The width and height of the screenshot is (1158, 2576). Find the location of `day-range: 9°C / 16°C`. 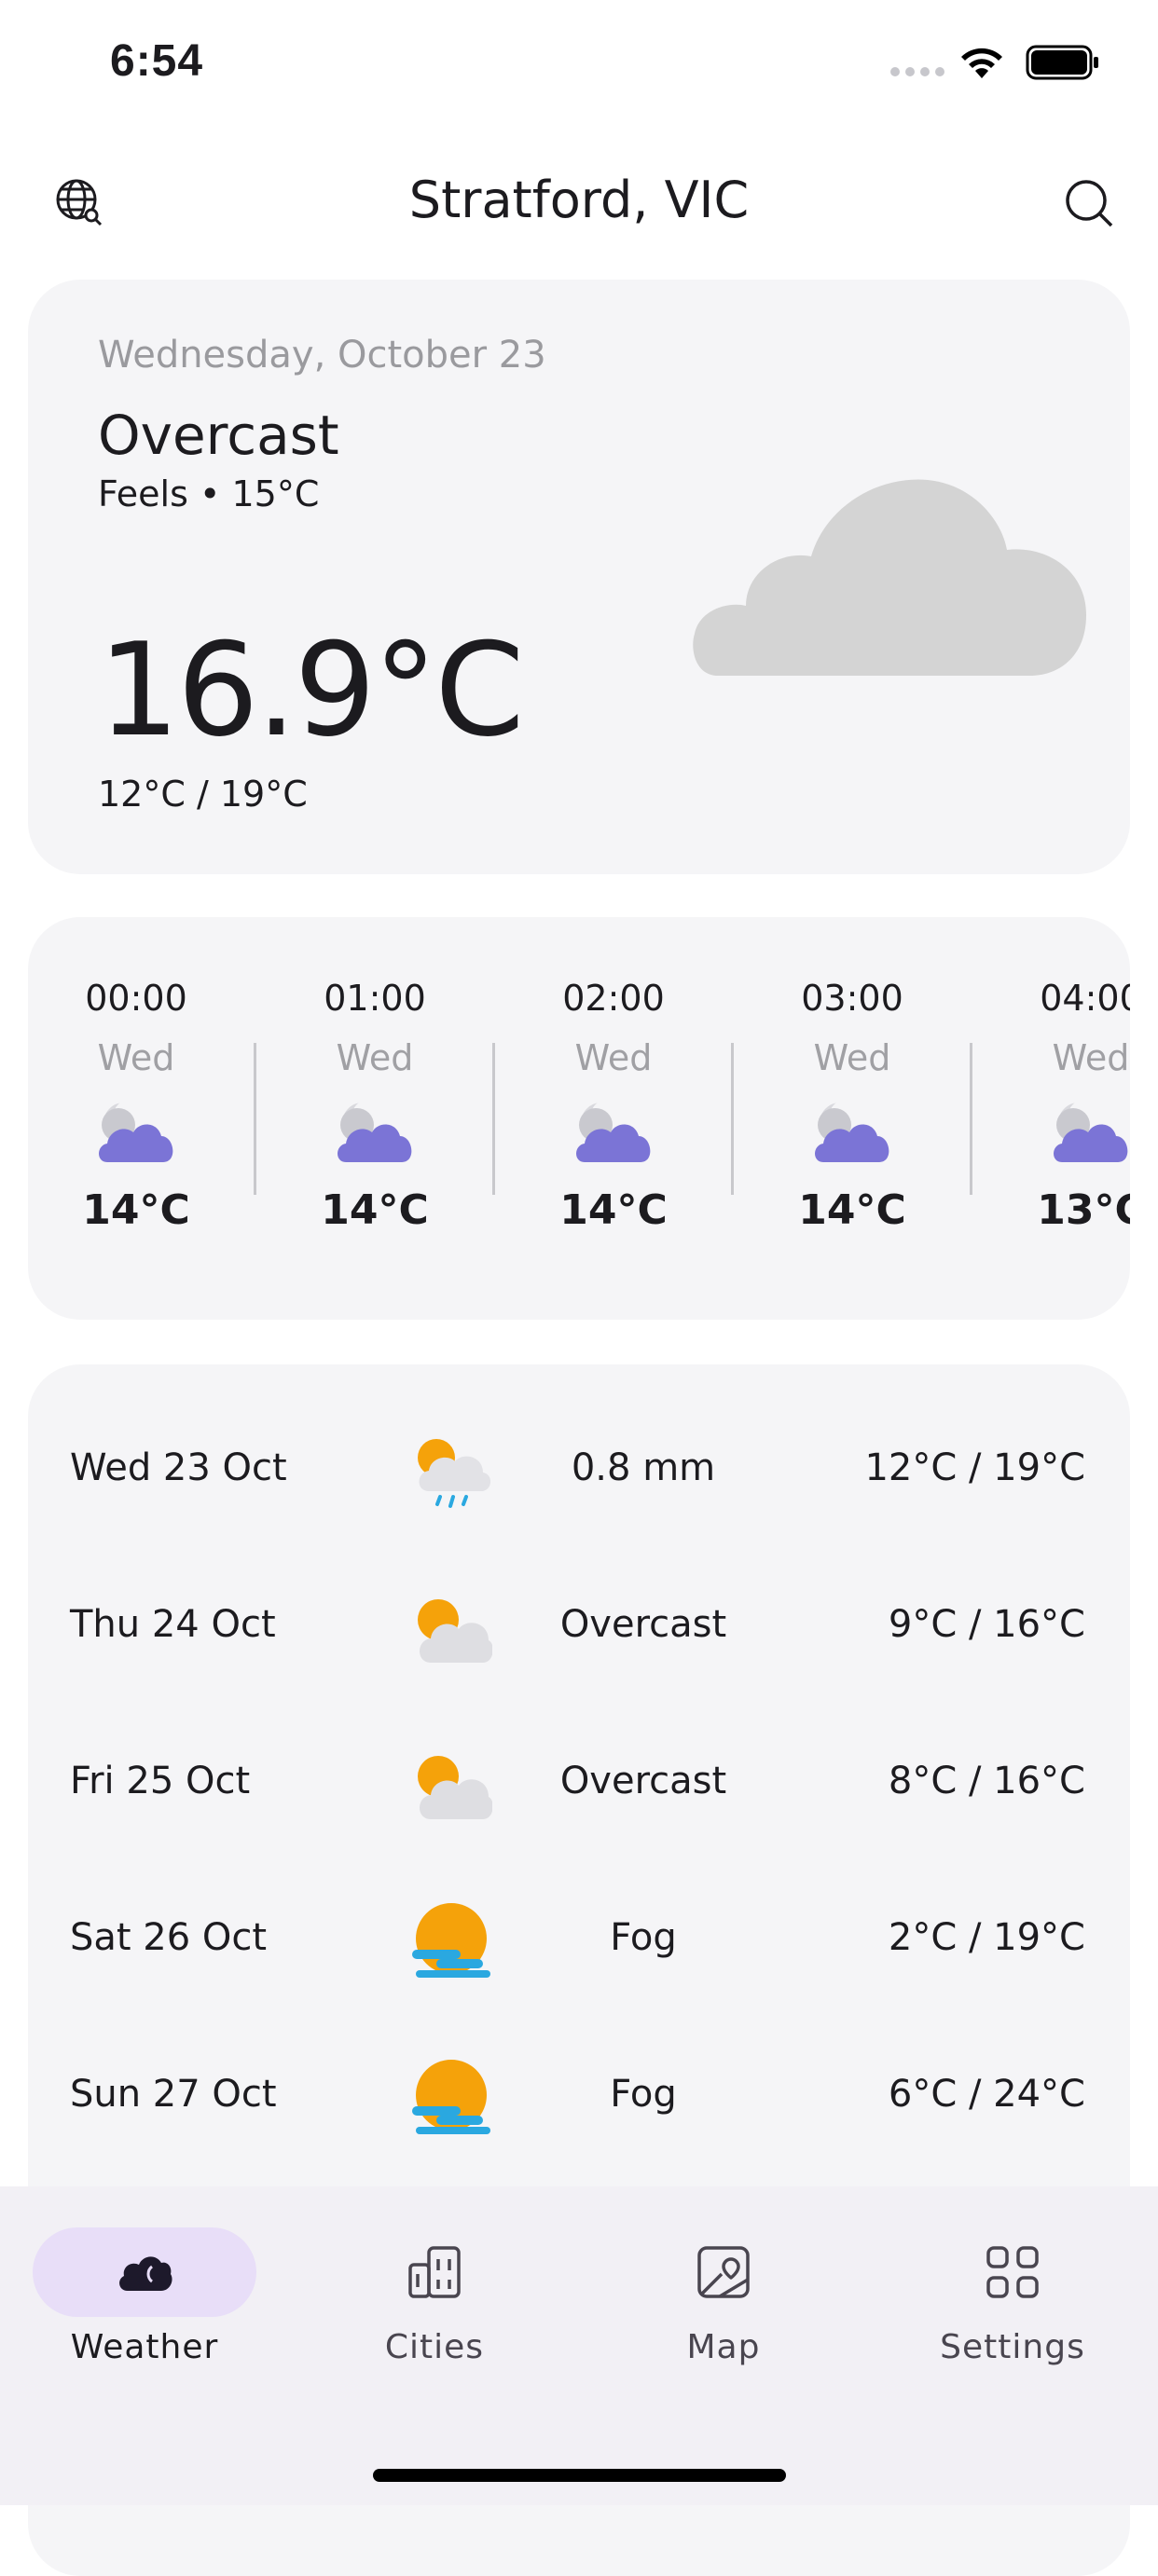

day-range: 9°C / 16°C is located at coordinates (987, 1624).